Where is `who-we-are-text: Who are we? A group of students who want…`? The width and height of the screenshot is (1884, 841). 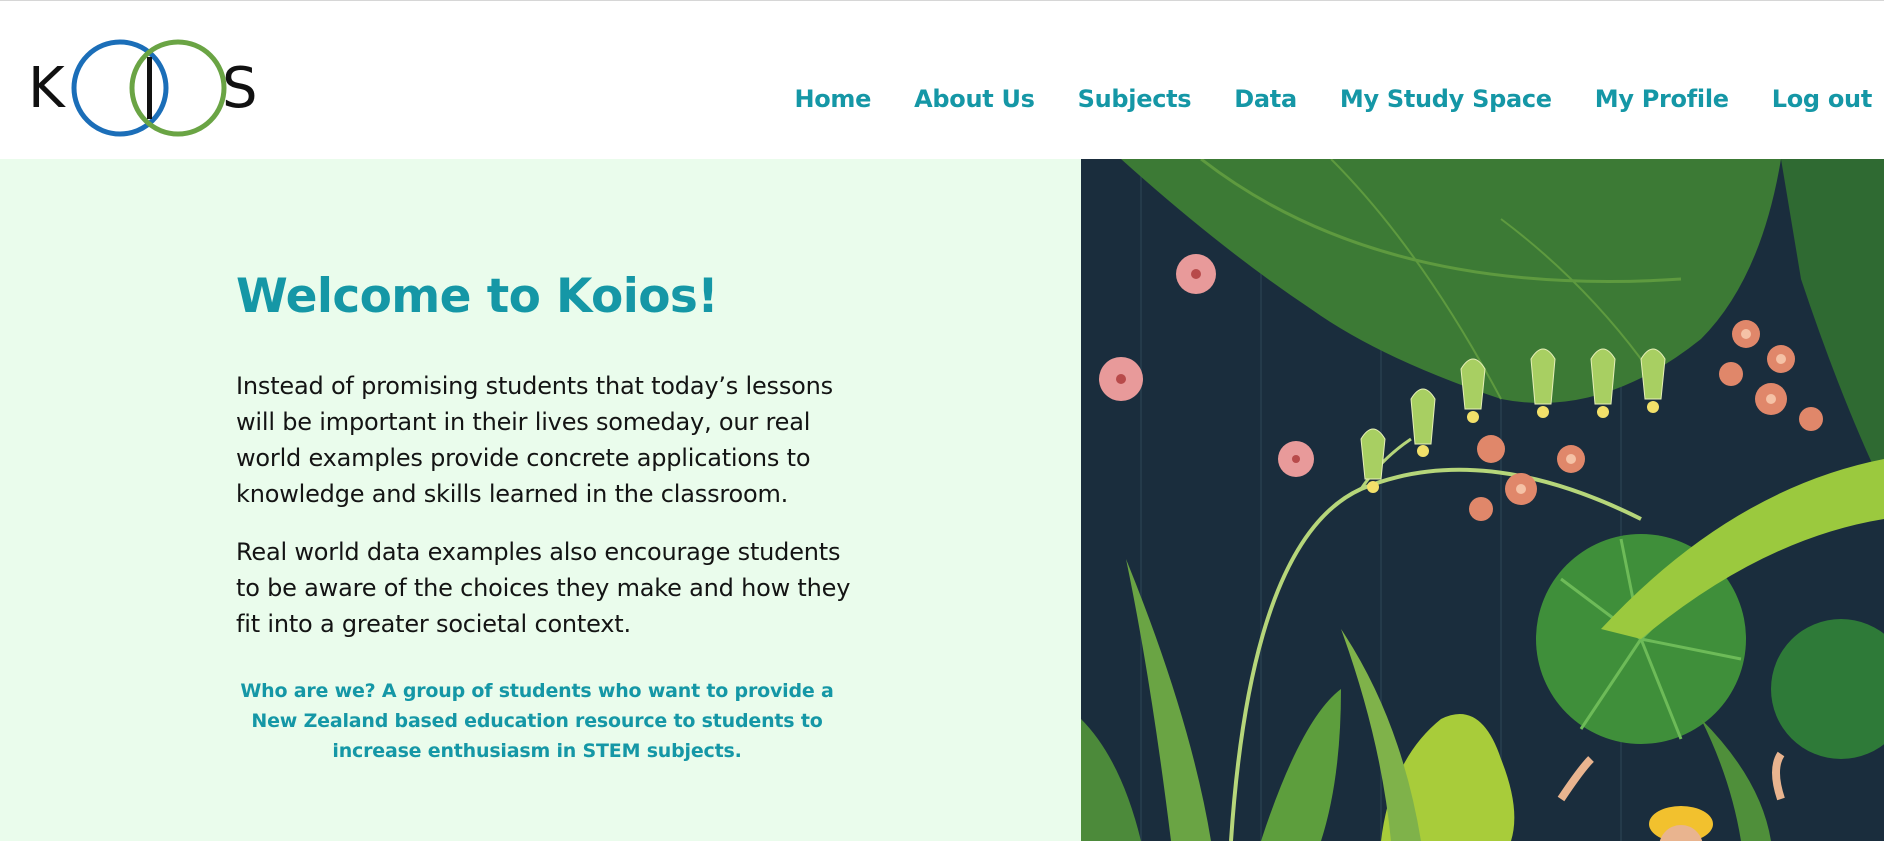
who-we-are-text: Who are we? A group of students who want… is located at coordinates (537, 721).